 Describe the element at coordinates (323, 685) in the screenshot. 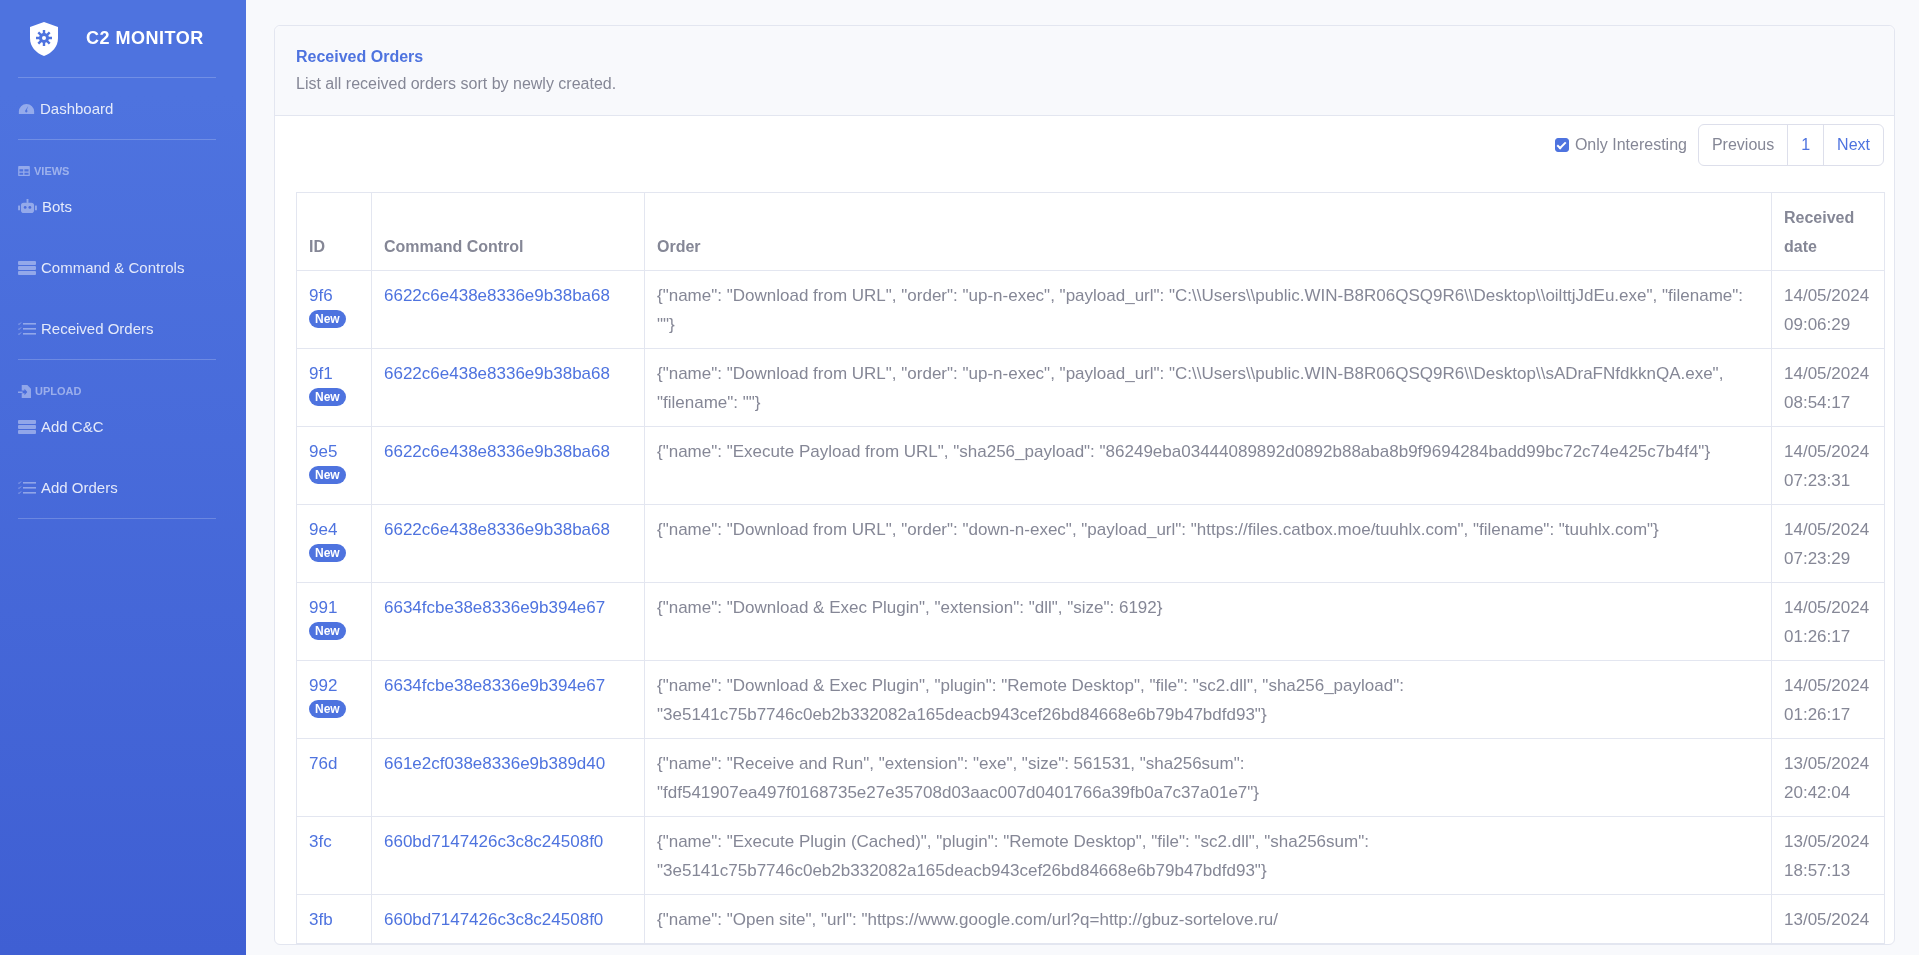

I see `id-link: 992` at that location.